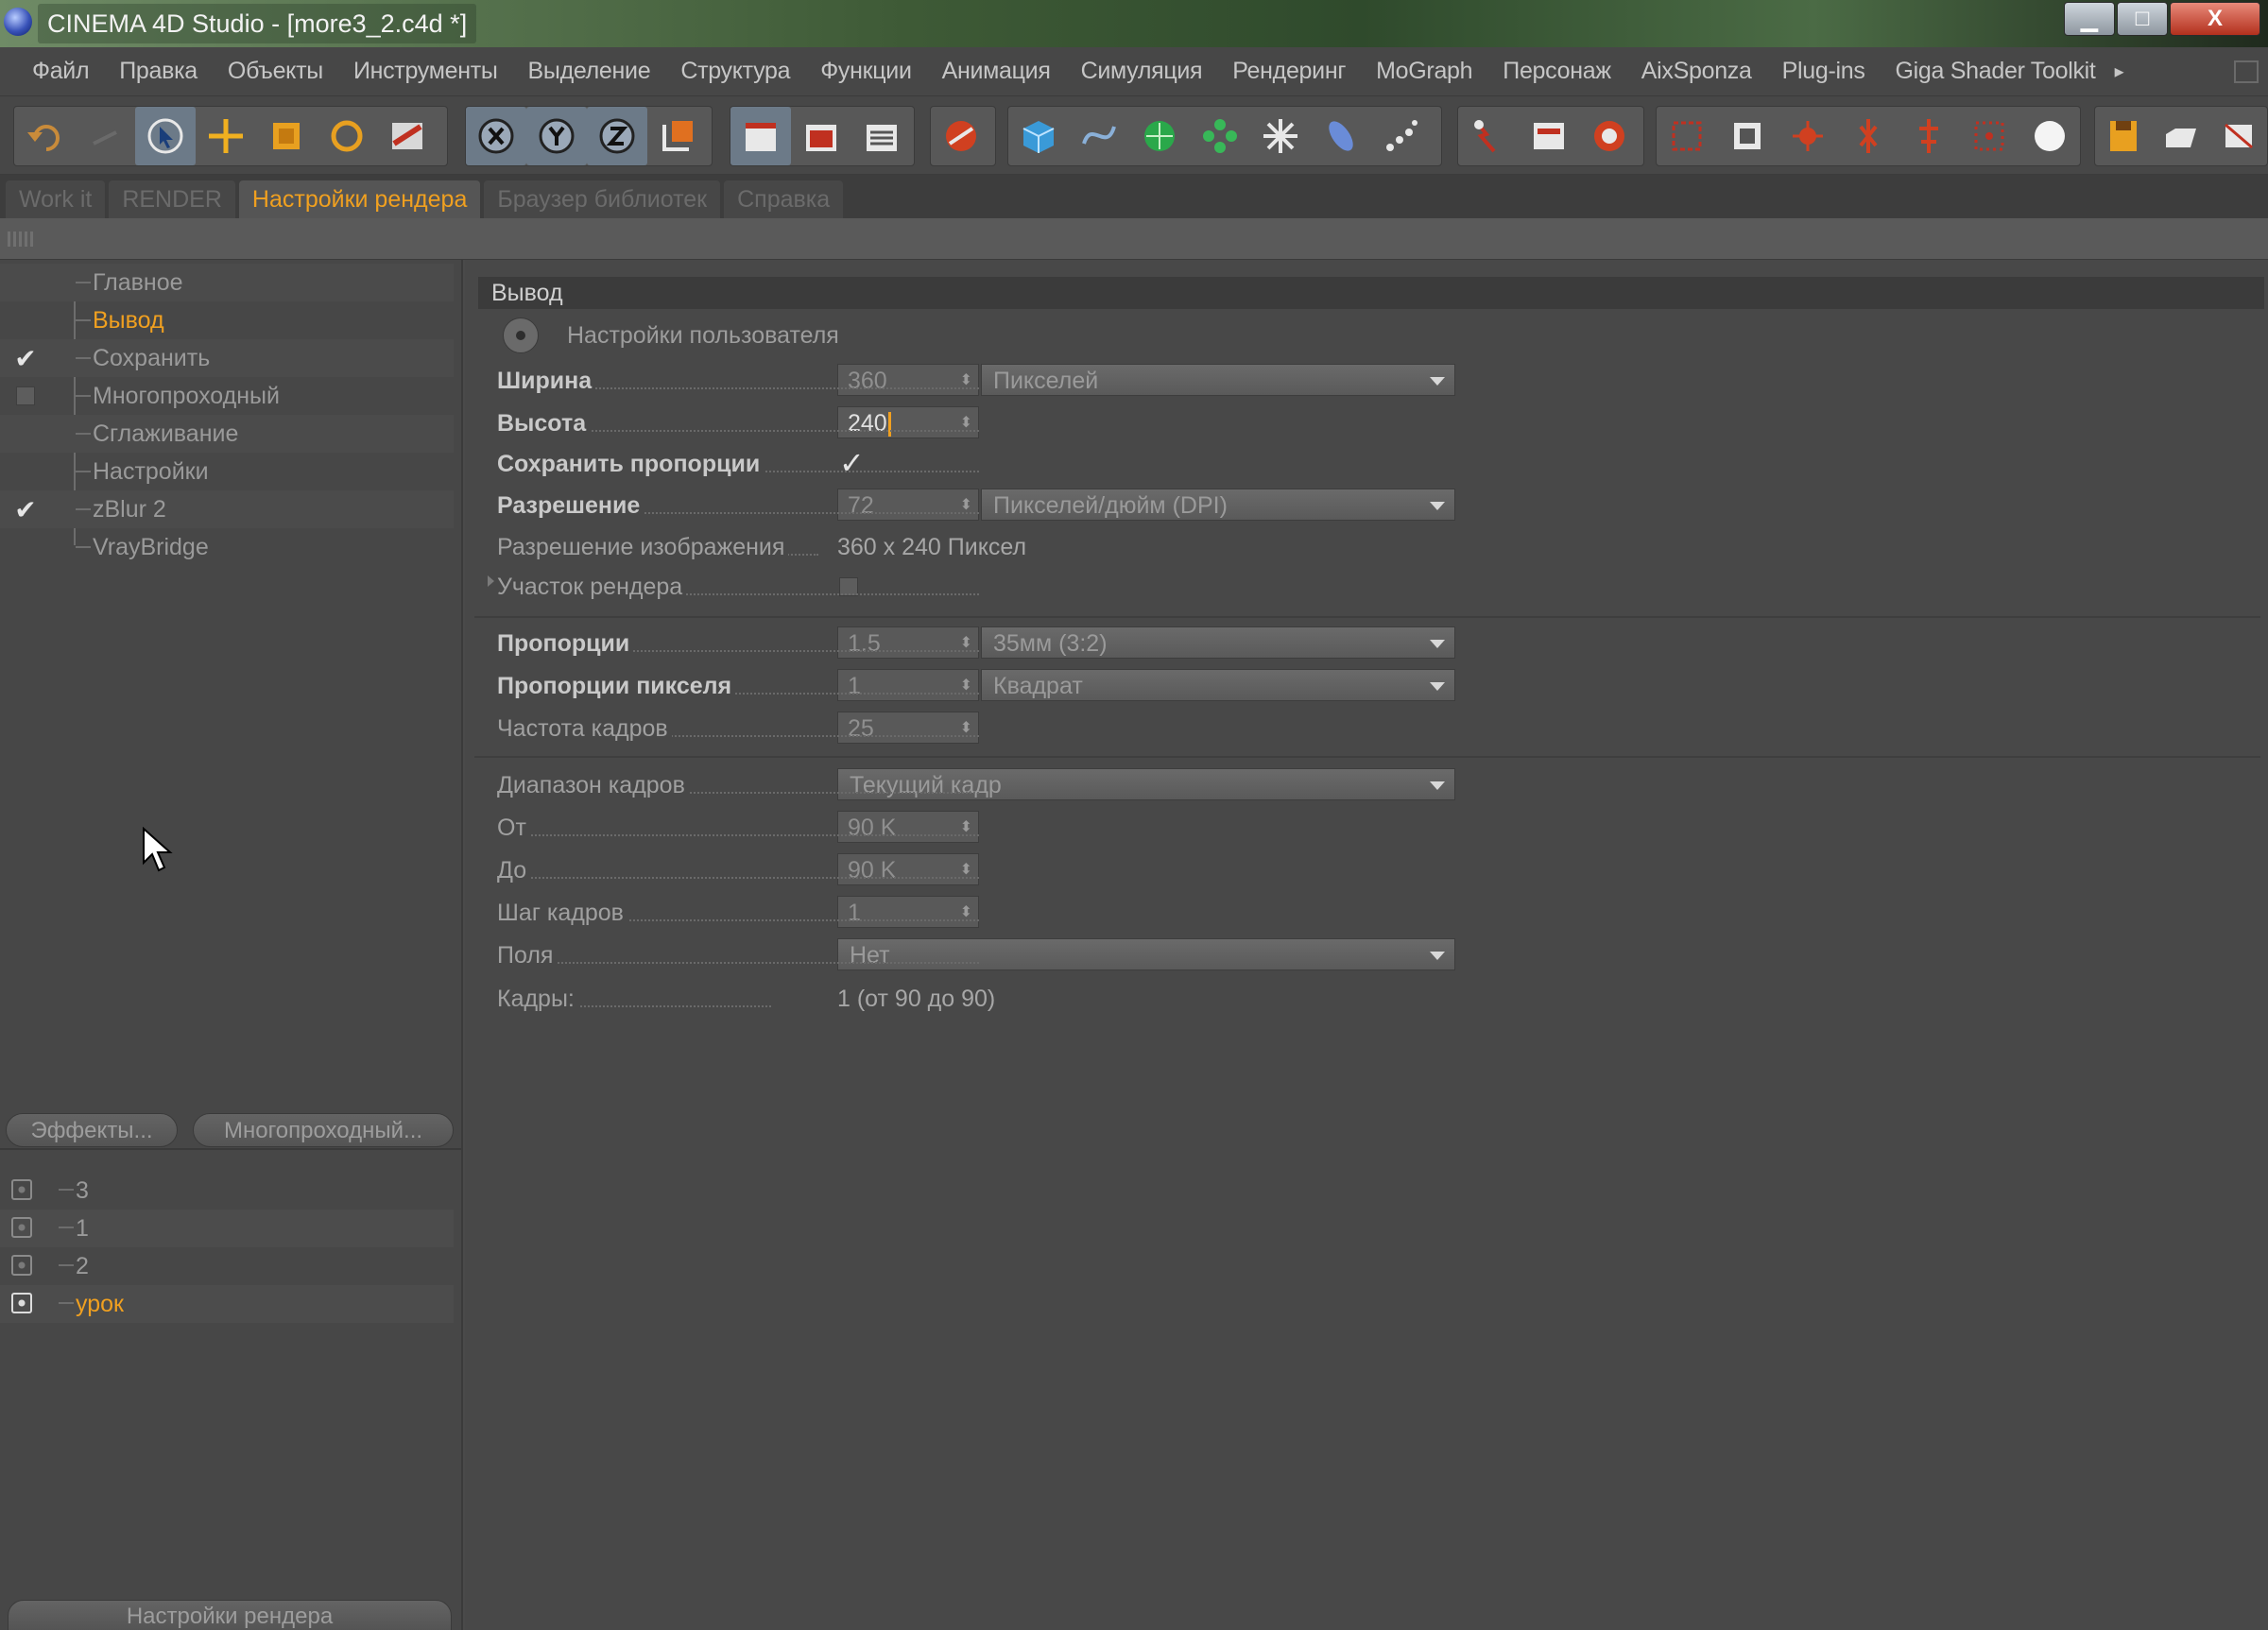 The height and width of the screenshot is (1630, 2268). What do you see at coordinates (257, 24) in the screenshot?
I see `window-title: CINEMA 4D Studio - [more3_2.c4d *]` at bounding box center [257, 24].